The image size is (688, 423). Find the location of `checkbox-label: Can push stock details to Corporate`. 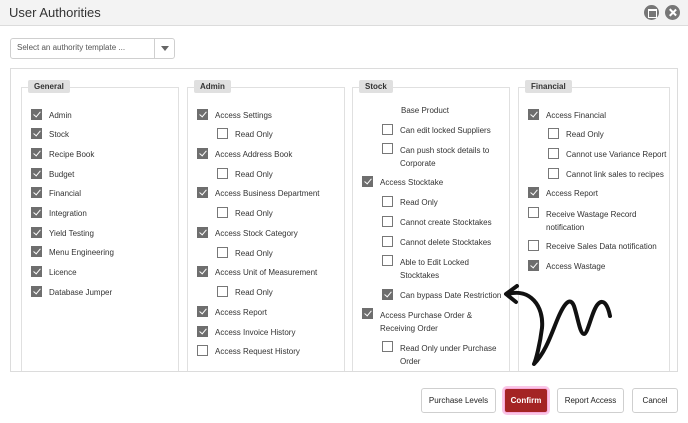

checkbox-label: Can push stock details to Corporate is located at coordinates (445, 157).